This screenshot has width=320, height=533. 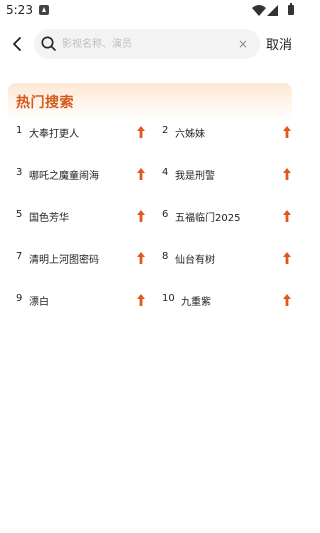 I want to click on hot-search-item: 7 清明上河图密码, so click(x=86, y=259).